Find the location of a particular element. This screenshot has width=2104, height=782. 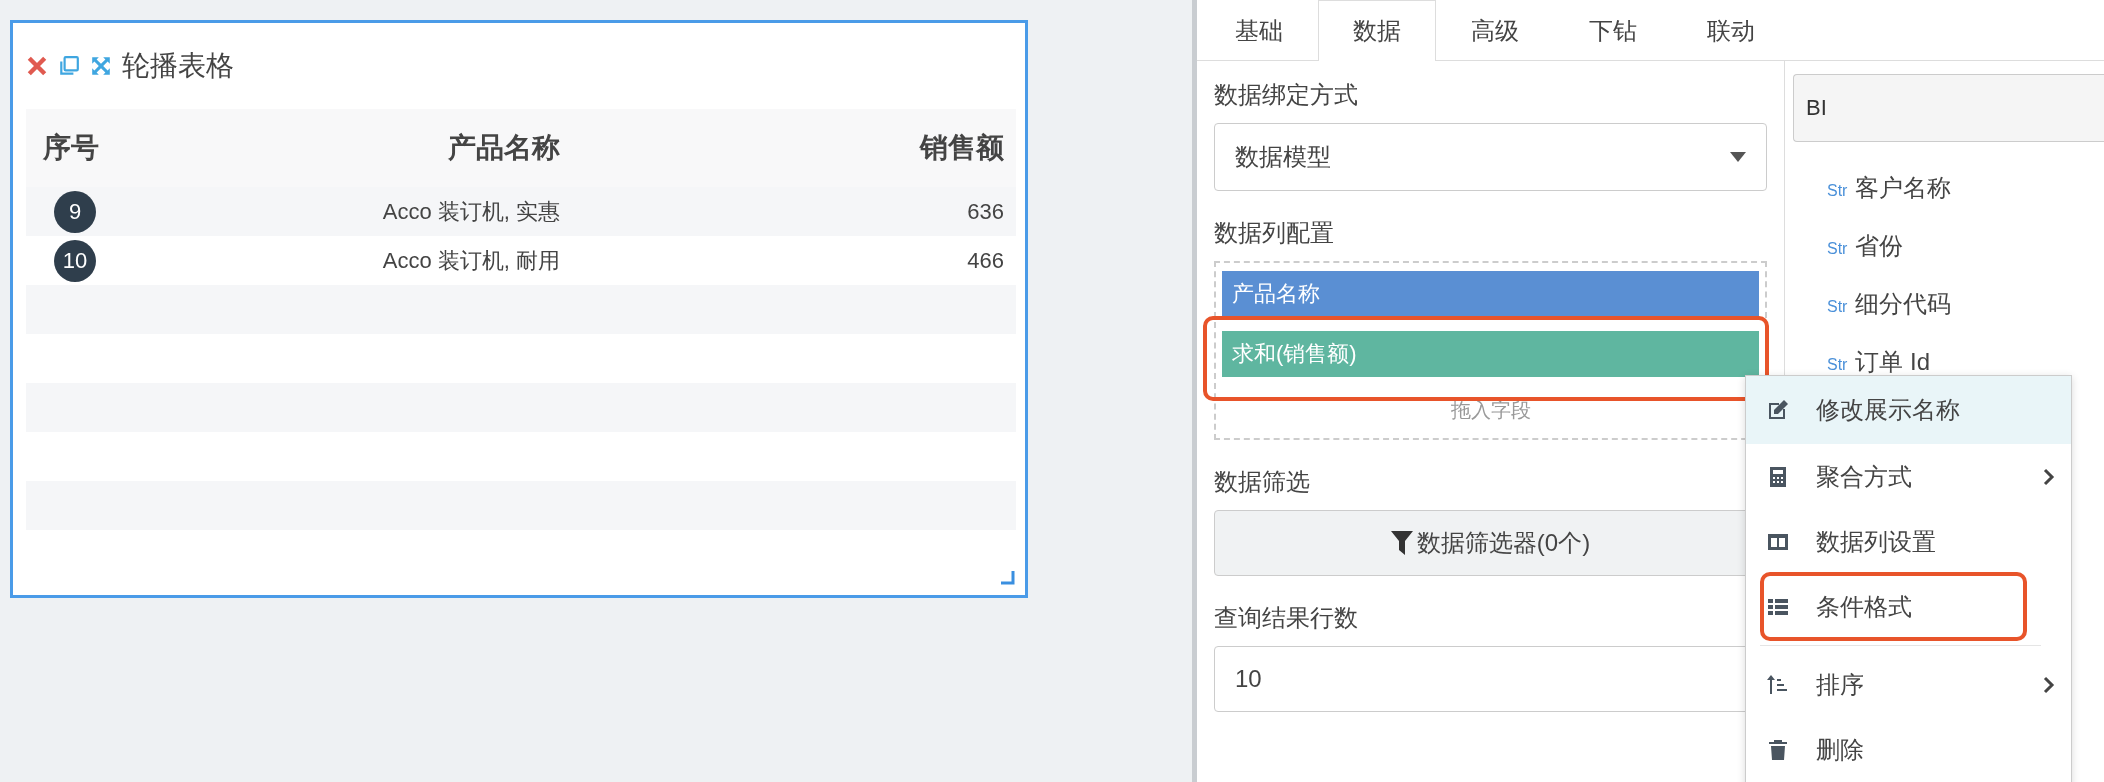

tab: 高级 is located at coordinates (1495, 30).